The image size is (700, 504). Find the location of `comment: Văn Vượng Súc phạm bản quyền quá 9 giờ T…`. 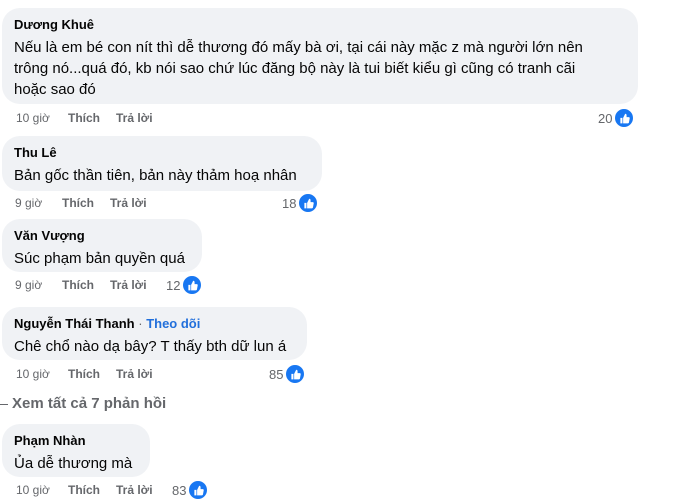

comment: Văn Vượng Súc phạm bản quyền quá 9 giờ T… is located at coordinates (107, 259).